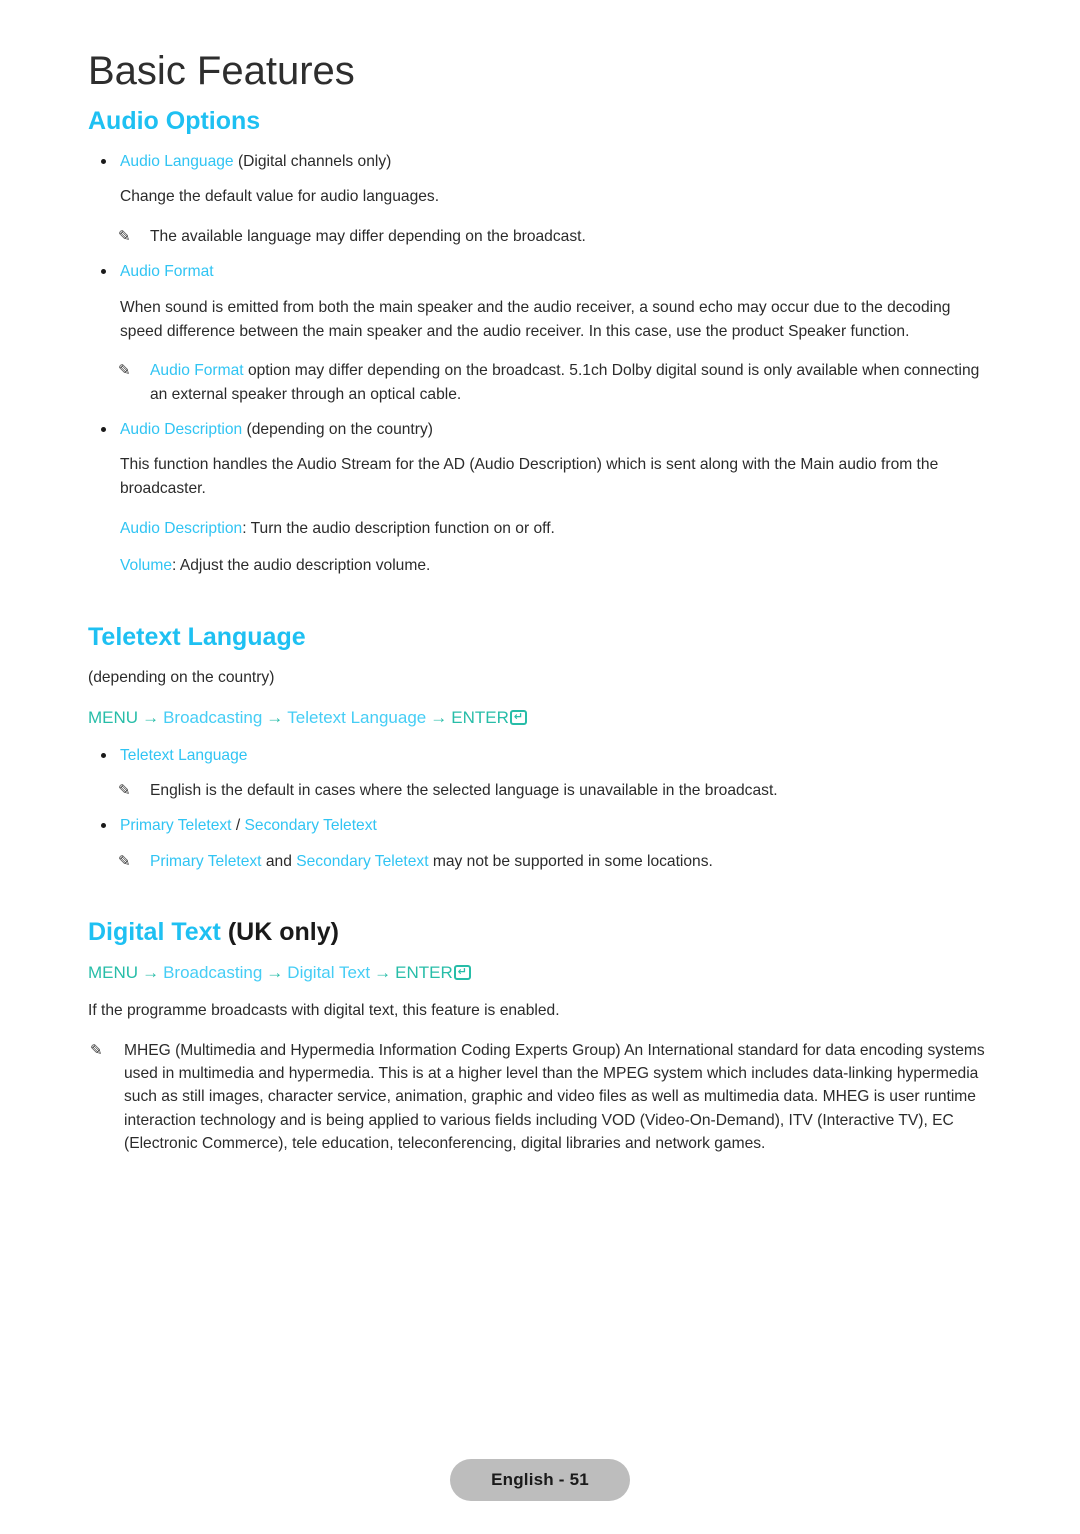 Image resolution: width=1080 pixels, height=1534 pixels. I want to click on option-volume-term: Volume, so click(146, 566).